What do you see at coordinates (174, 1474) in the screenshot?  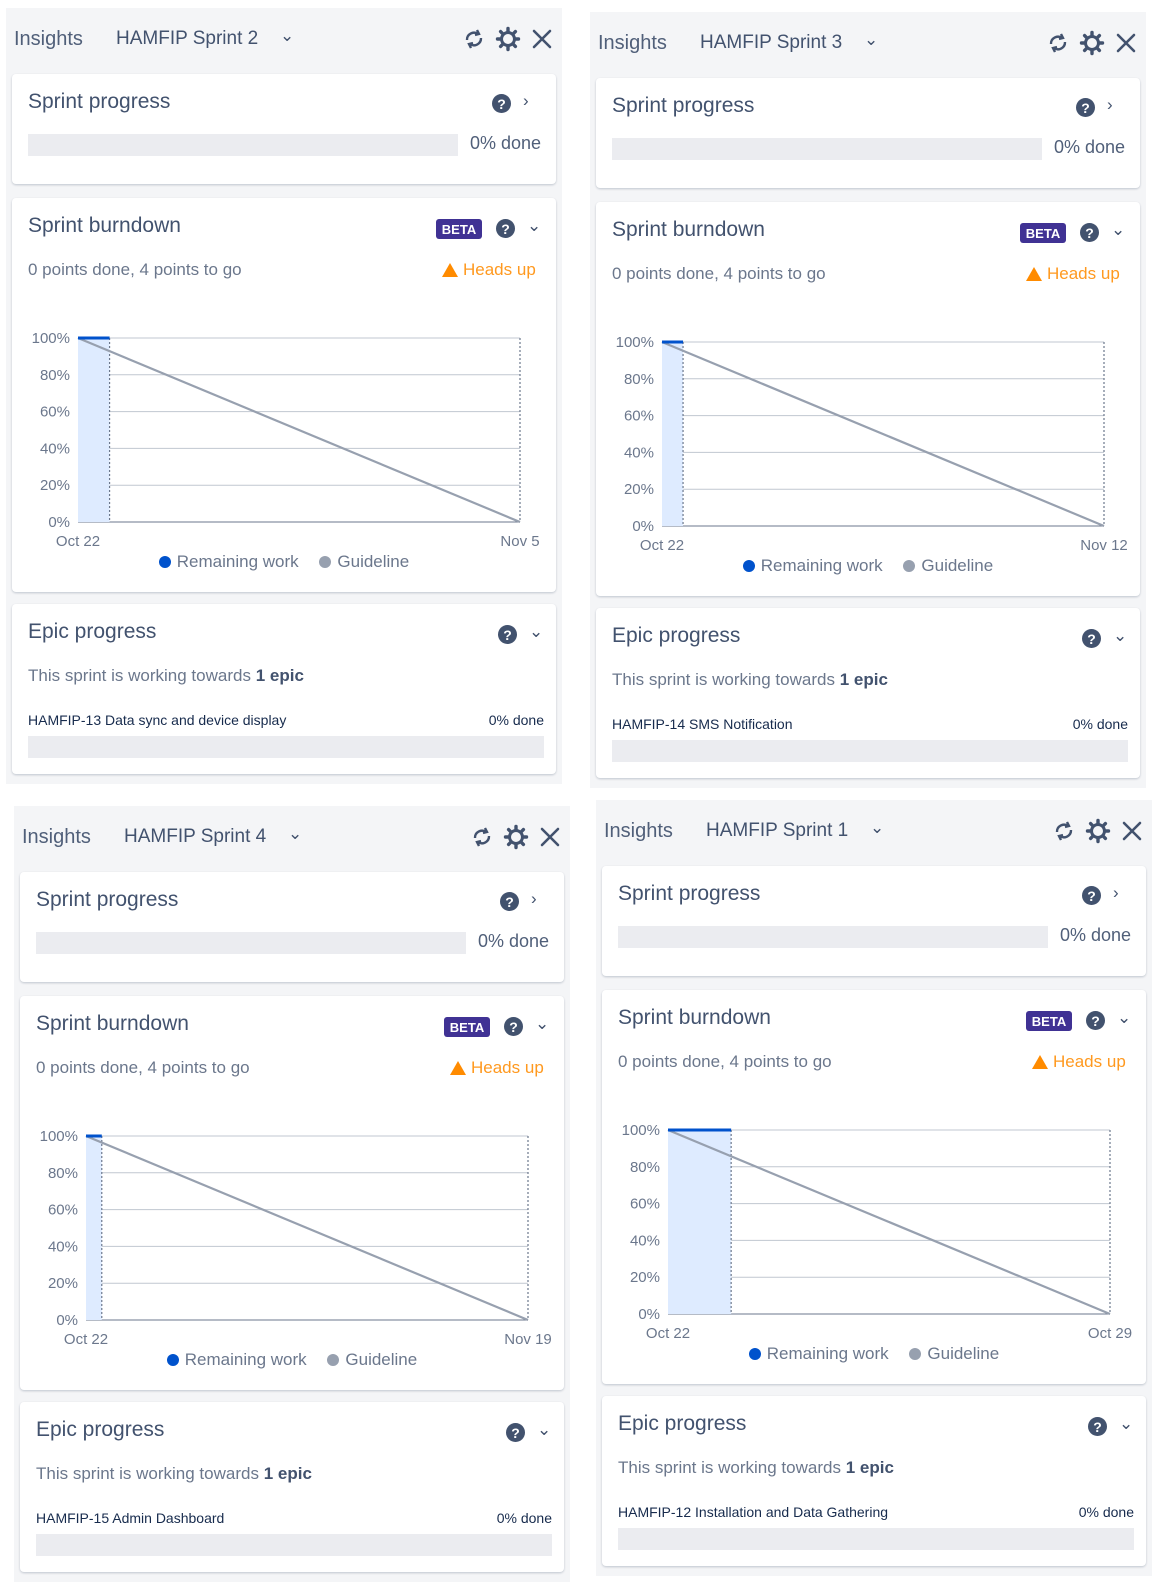 I see `epic-towards-text: This sprint is working towards 1 epic` at bounding box center [174, 1474].